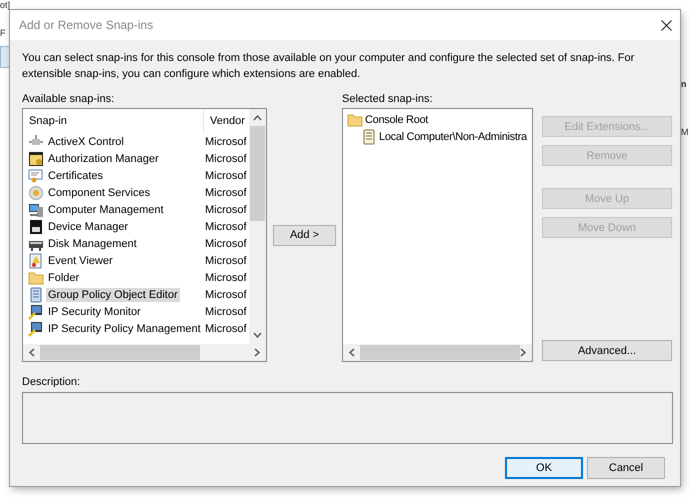  Describe the element at coordinates (304, 235) in the screenshot. I see `add-button: Add >` at that location.